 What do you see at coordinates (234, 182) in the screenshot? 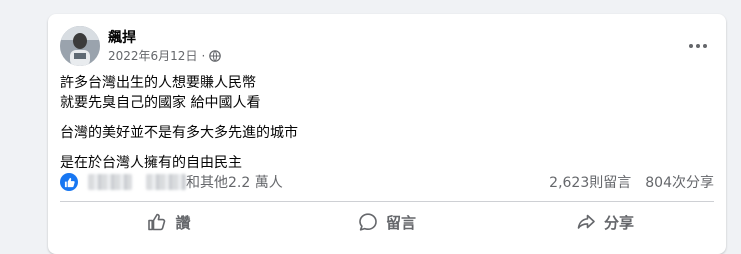
I see `reactions-count: 和其他2.2 萬人` at bounding box center [234, 182].